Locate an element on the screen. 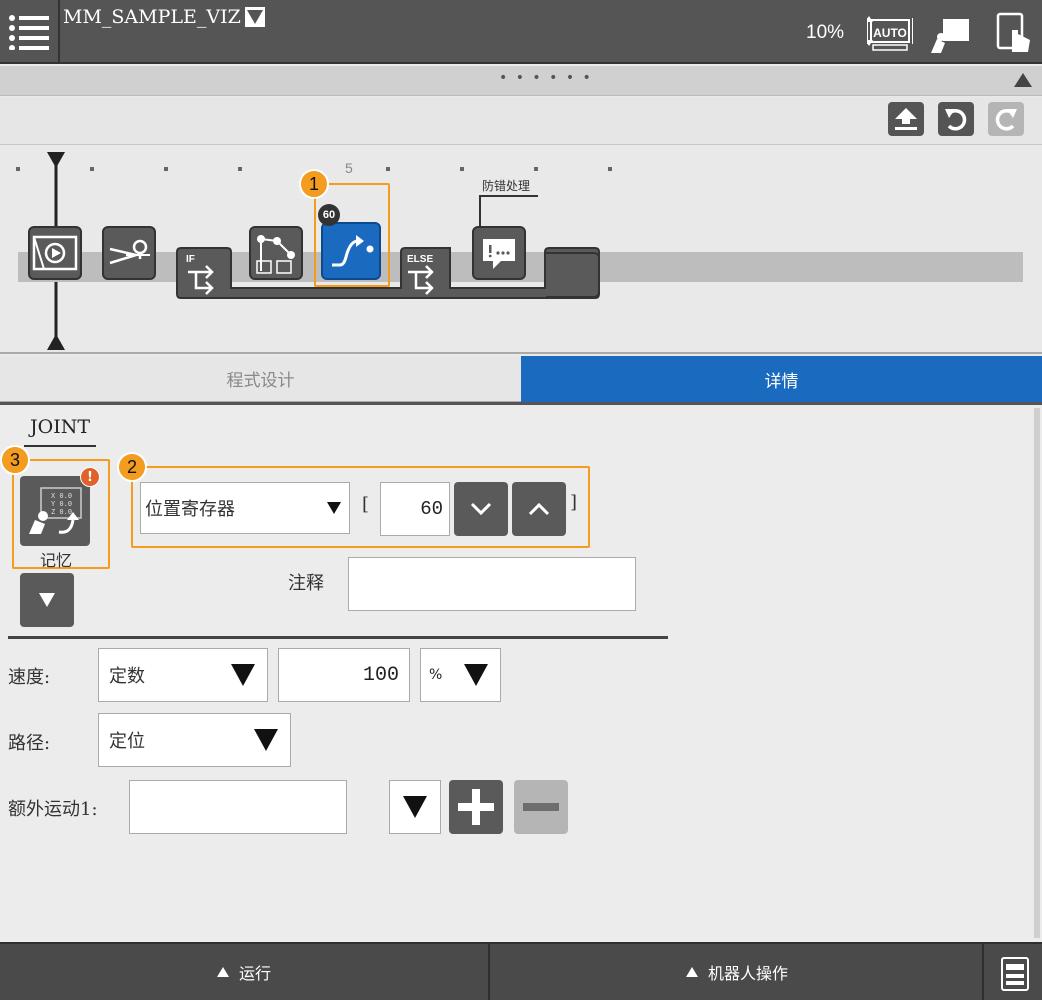  robot-record-icon: X 0.0 Y 0.0 Z 0.0 is located at coordinates (55, 510).